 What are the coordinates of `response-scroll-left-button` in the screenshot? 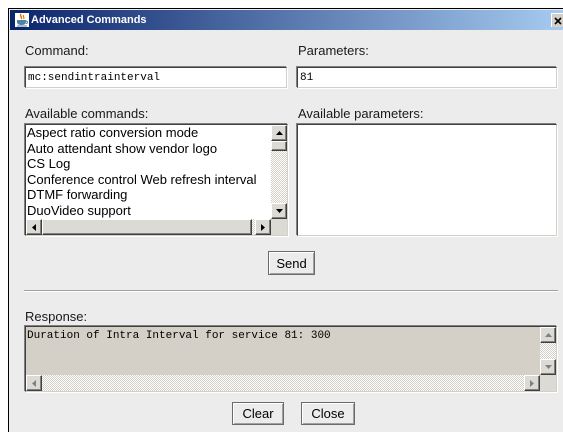 It's located at (34, 383).